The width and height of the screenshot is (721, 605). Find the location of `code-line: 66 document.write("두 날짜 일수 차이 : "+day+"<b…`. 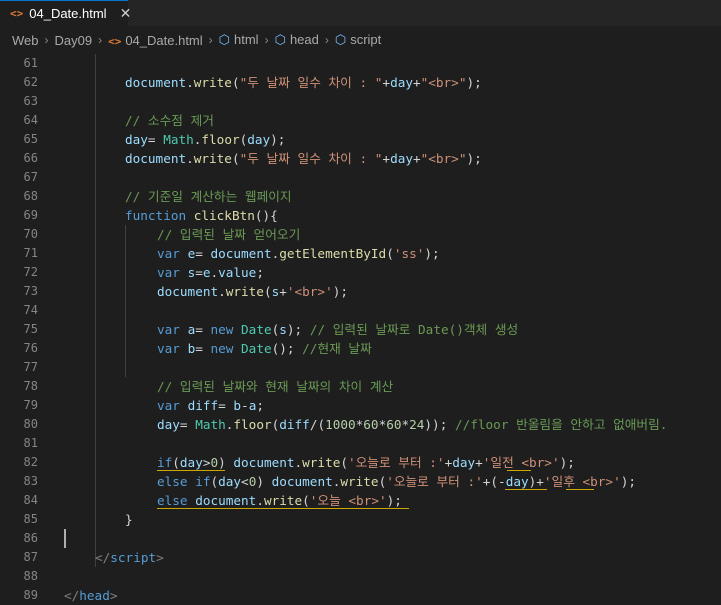

code-line: 66 document.write("두 날짜 일수 차이 : "+day+"<b… is located at coordinates (360, 158).